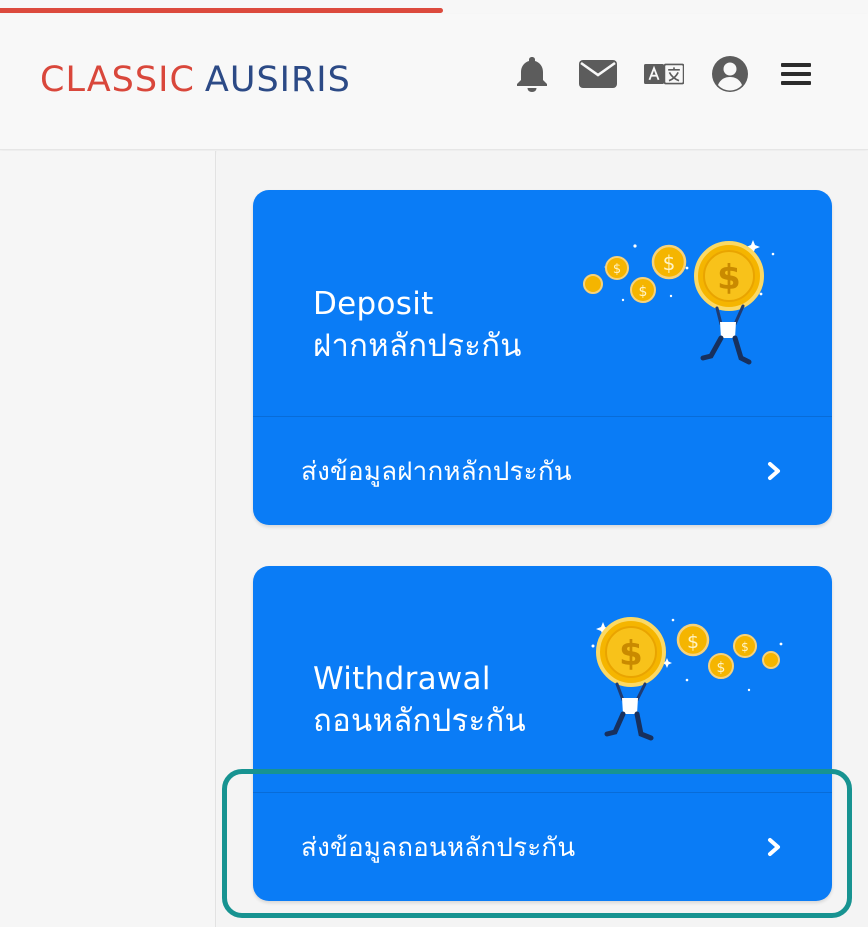  I want to click on hamburger-menu-icon, so click(796, 74).